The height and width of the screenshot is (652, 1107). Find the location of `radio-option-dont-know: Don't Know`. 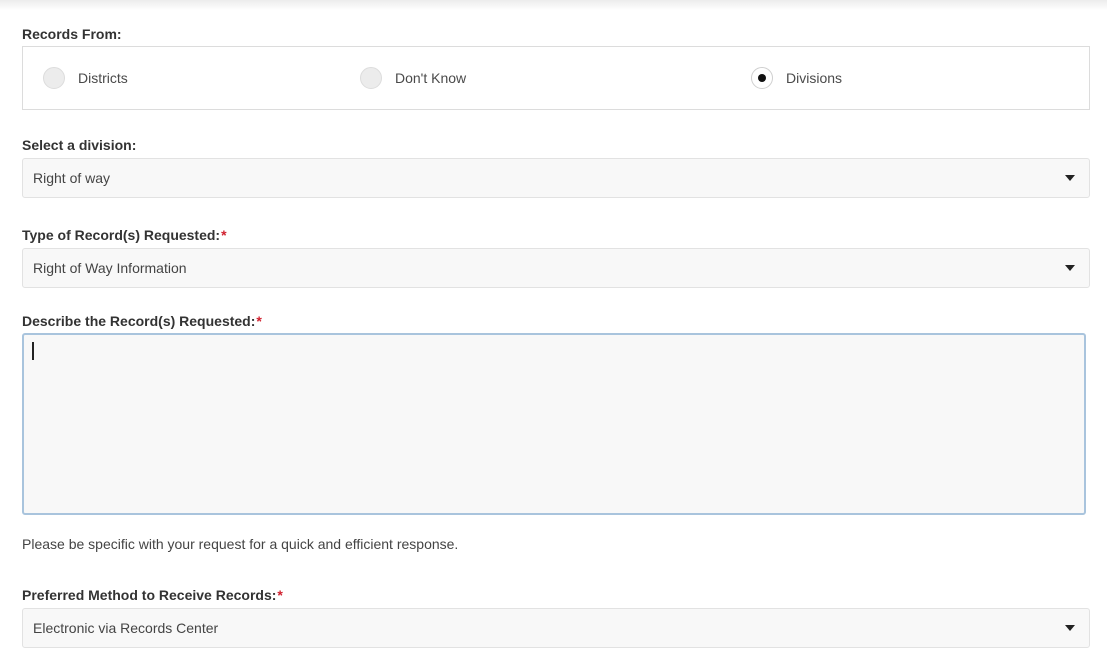

radio-option-dont-know: Don't Know is located at coordinates (413, 78).